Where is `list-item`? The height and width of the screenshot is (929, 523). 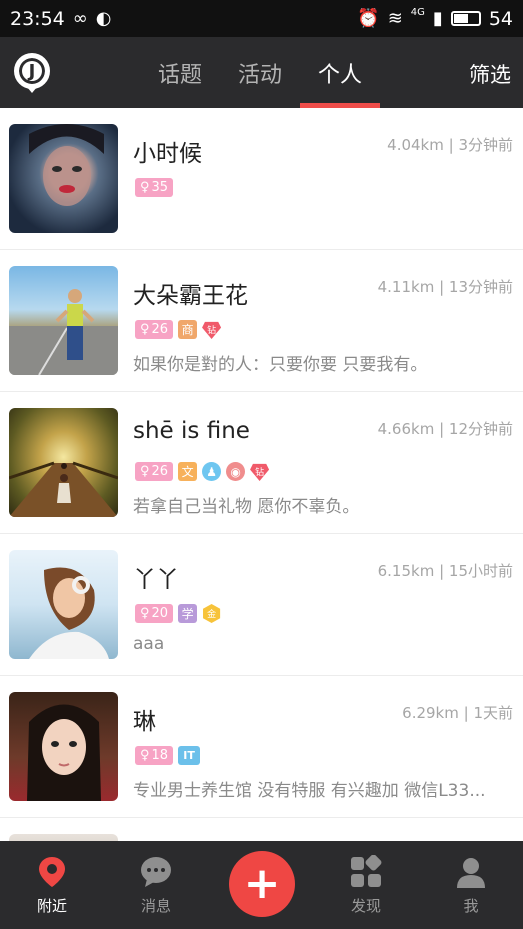 list-item is located at coordinates (261, 829).